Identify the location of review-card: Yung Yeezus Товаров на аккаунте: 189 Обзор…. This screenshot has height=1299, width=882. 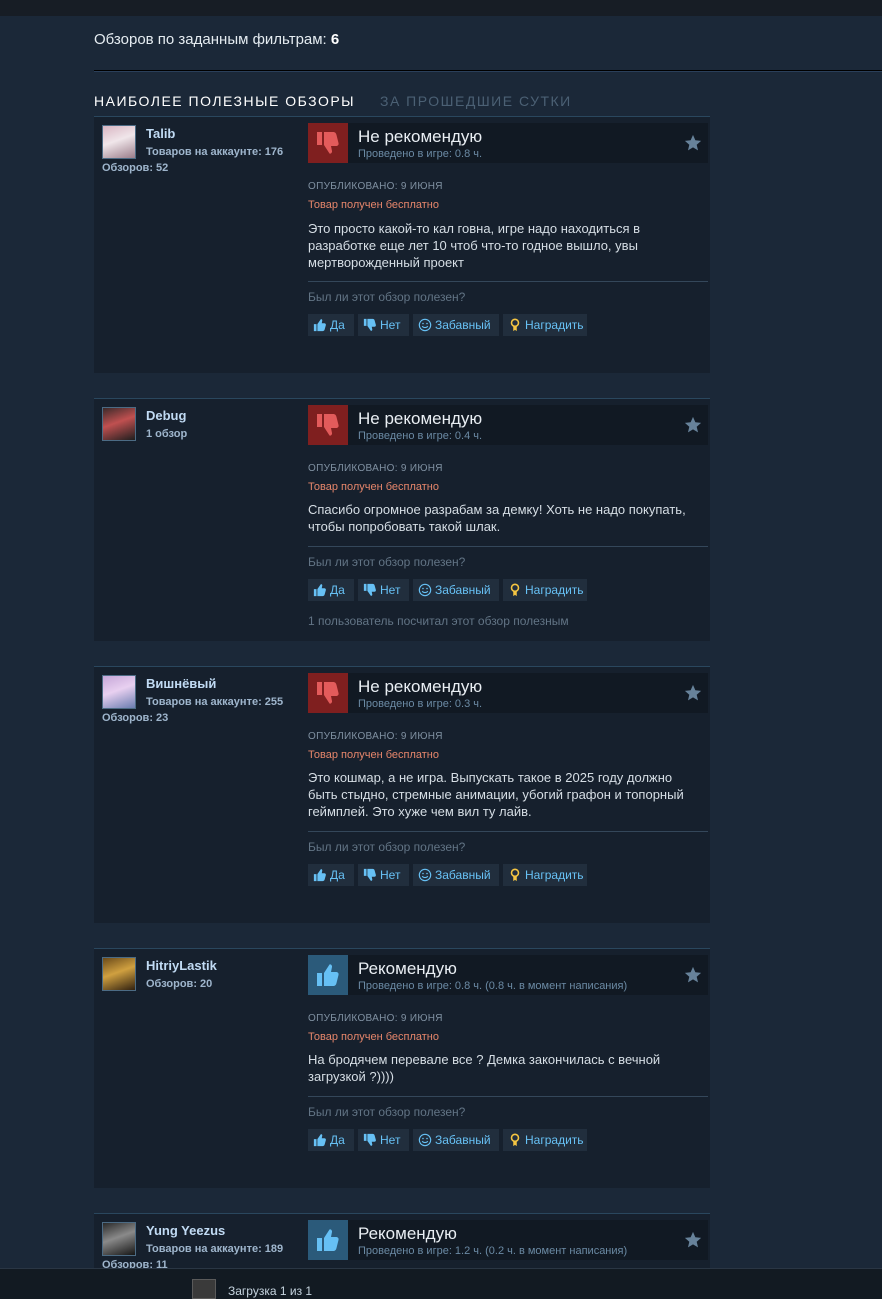
(402, 1243).